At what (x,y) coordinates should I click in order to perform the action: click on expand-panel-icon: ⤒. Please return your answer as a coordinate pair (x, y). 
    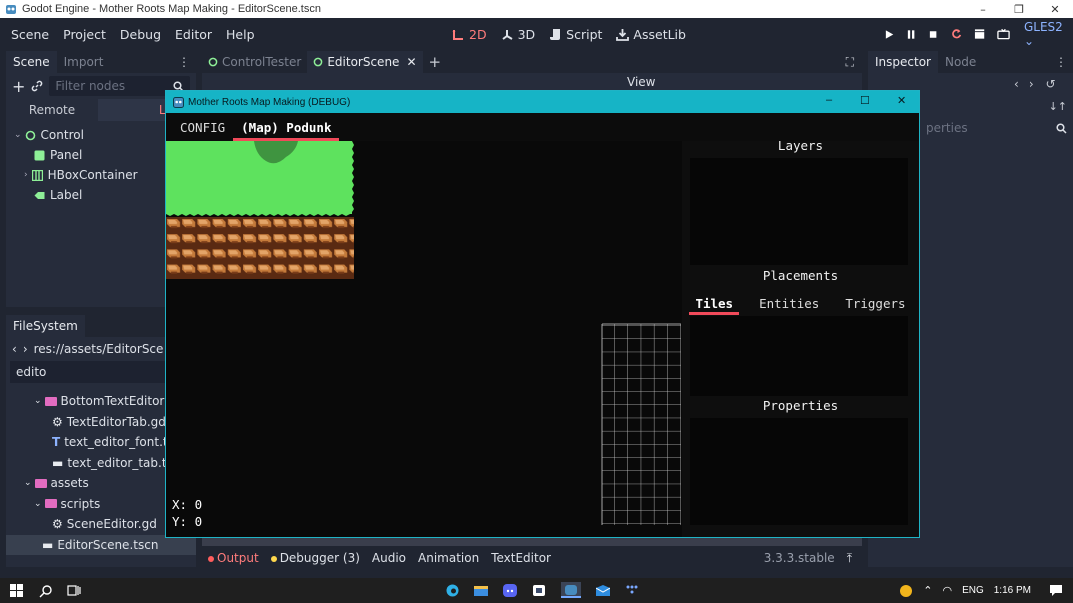
    Looking at the image, I should click on (849, 558).